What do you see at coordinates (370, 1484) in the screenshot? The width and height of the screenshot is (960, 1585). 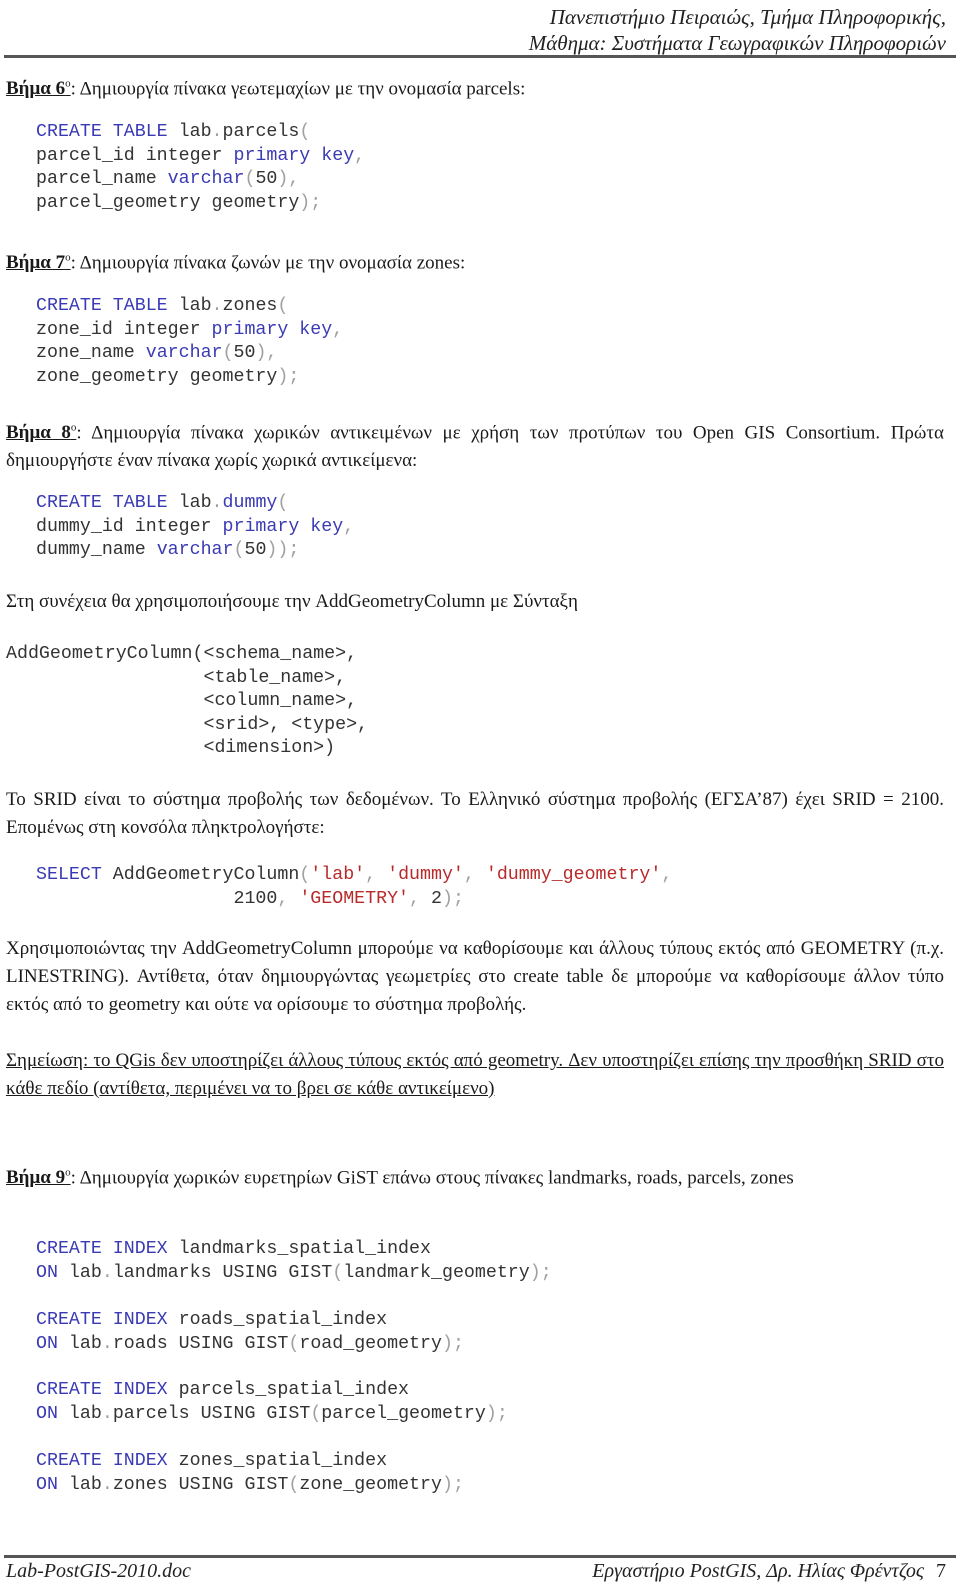 I see `code-token: zone_geometry` at bounding box center [370, 1484].